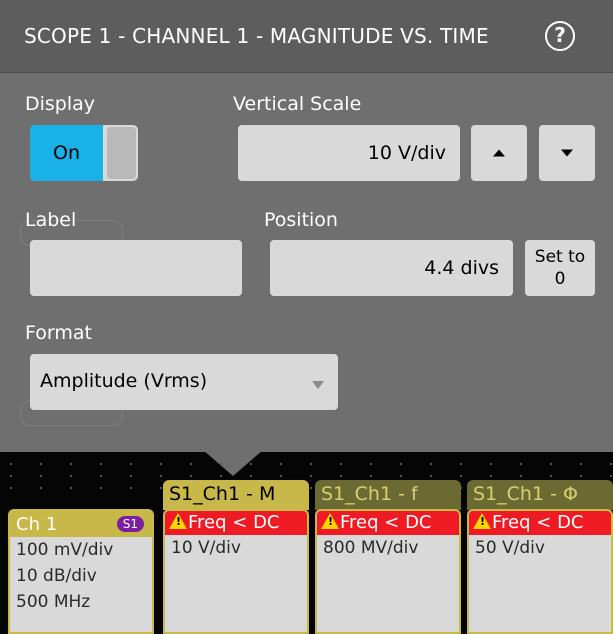 The image size is (613, 634). What do you see at coordinates (297, 104) in the screenshot?
I see `vertical-scale-label: Vertical Scale` at bounding box center [297, 104].